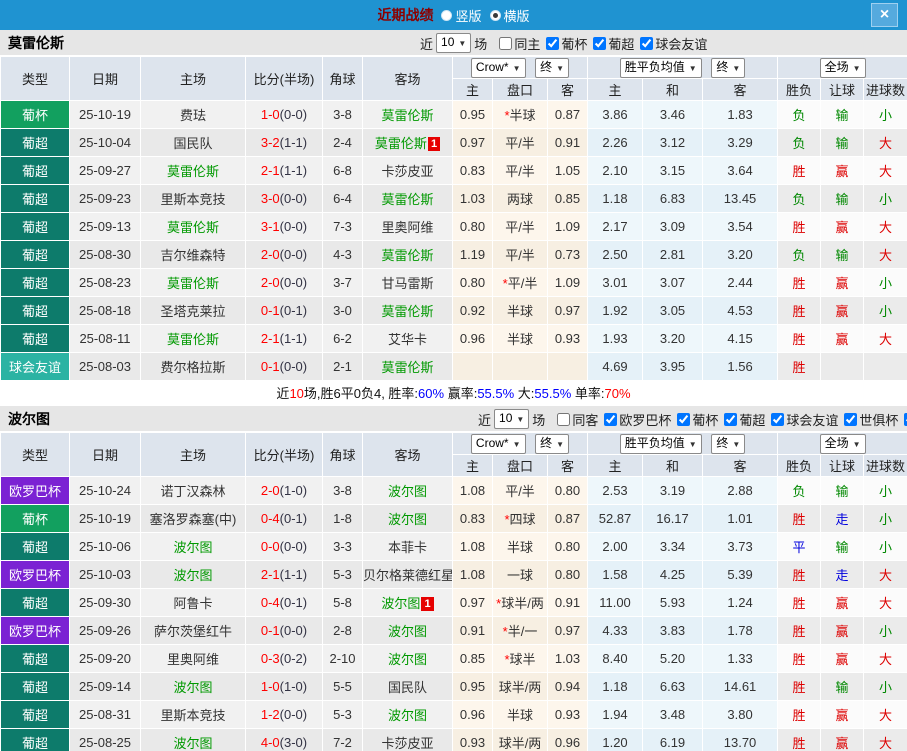  What do you see at coordinates (284, 78) in the screenshot?
I see `col-score: 比分(半场)` at bounding box center [284, 78].